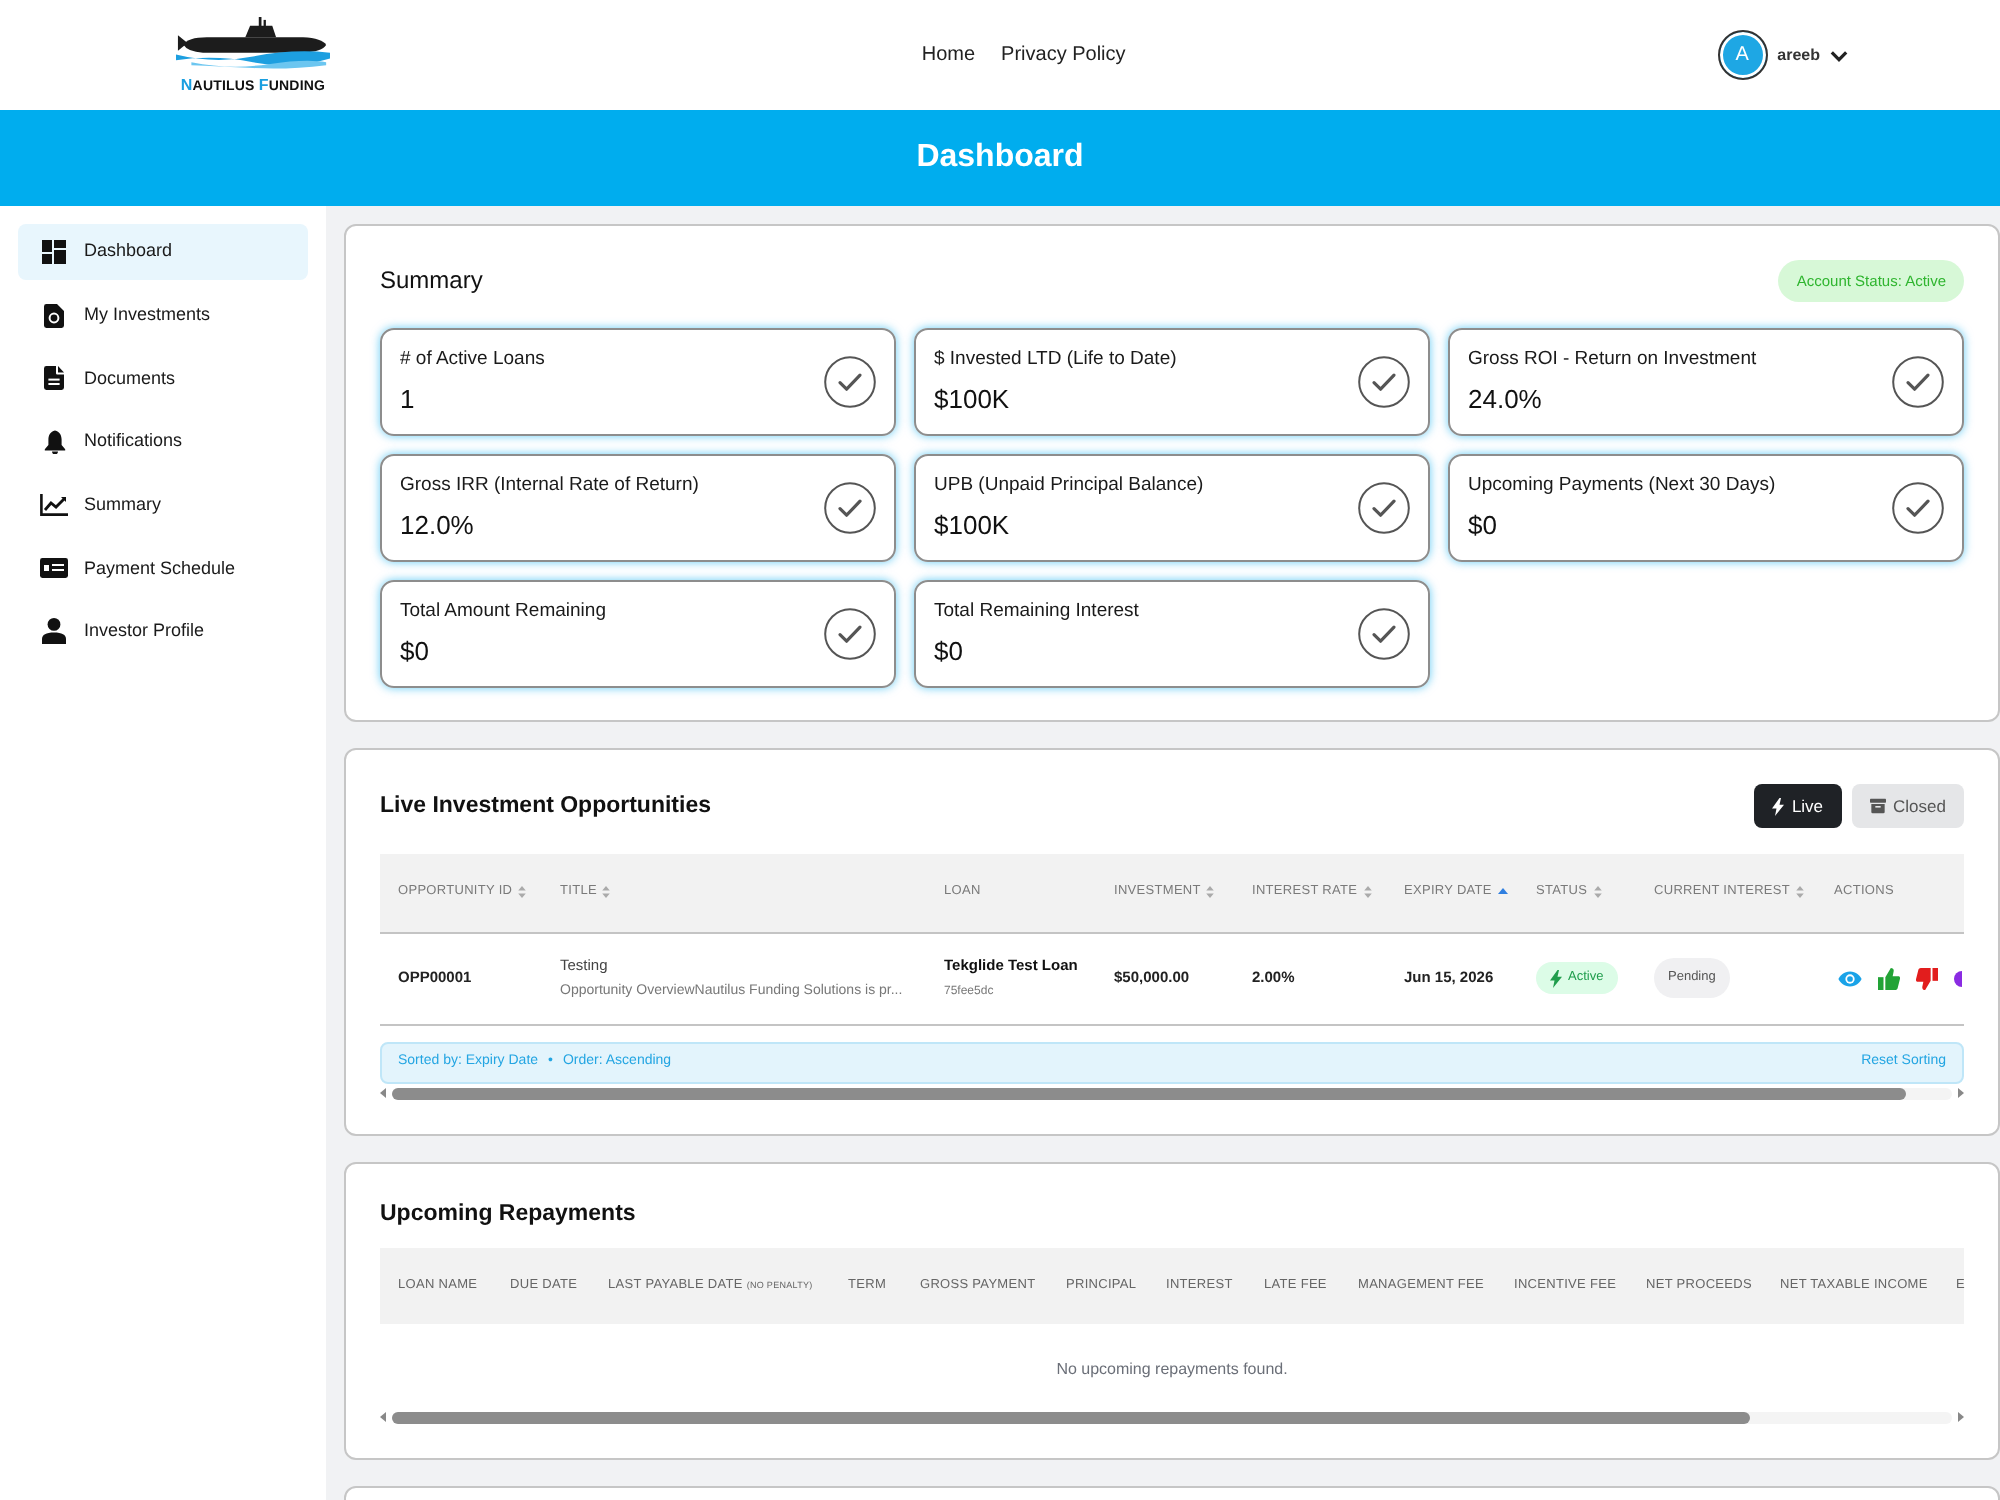  Describe the element at coordinates (1797, 806) in the screenshot. I see `filter-button: Live` at that location.